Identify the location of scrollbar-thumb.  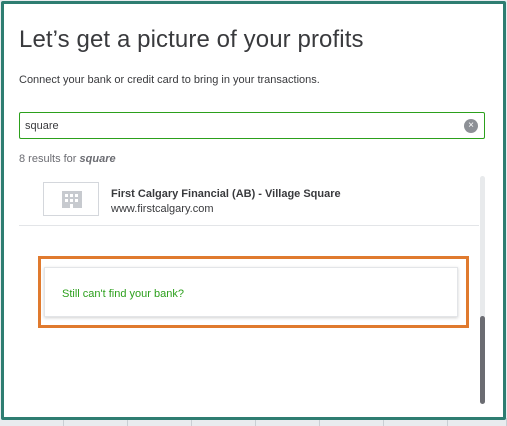
(482, 360).